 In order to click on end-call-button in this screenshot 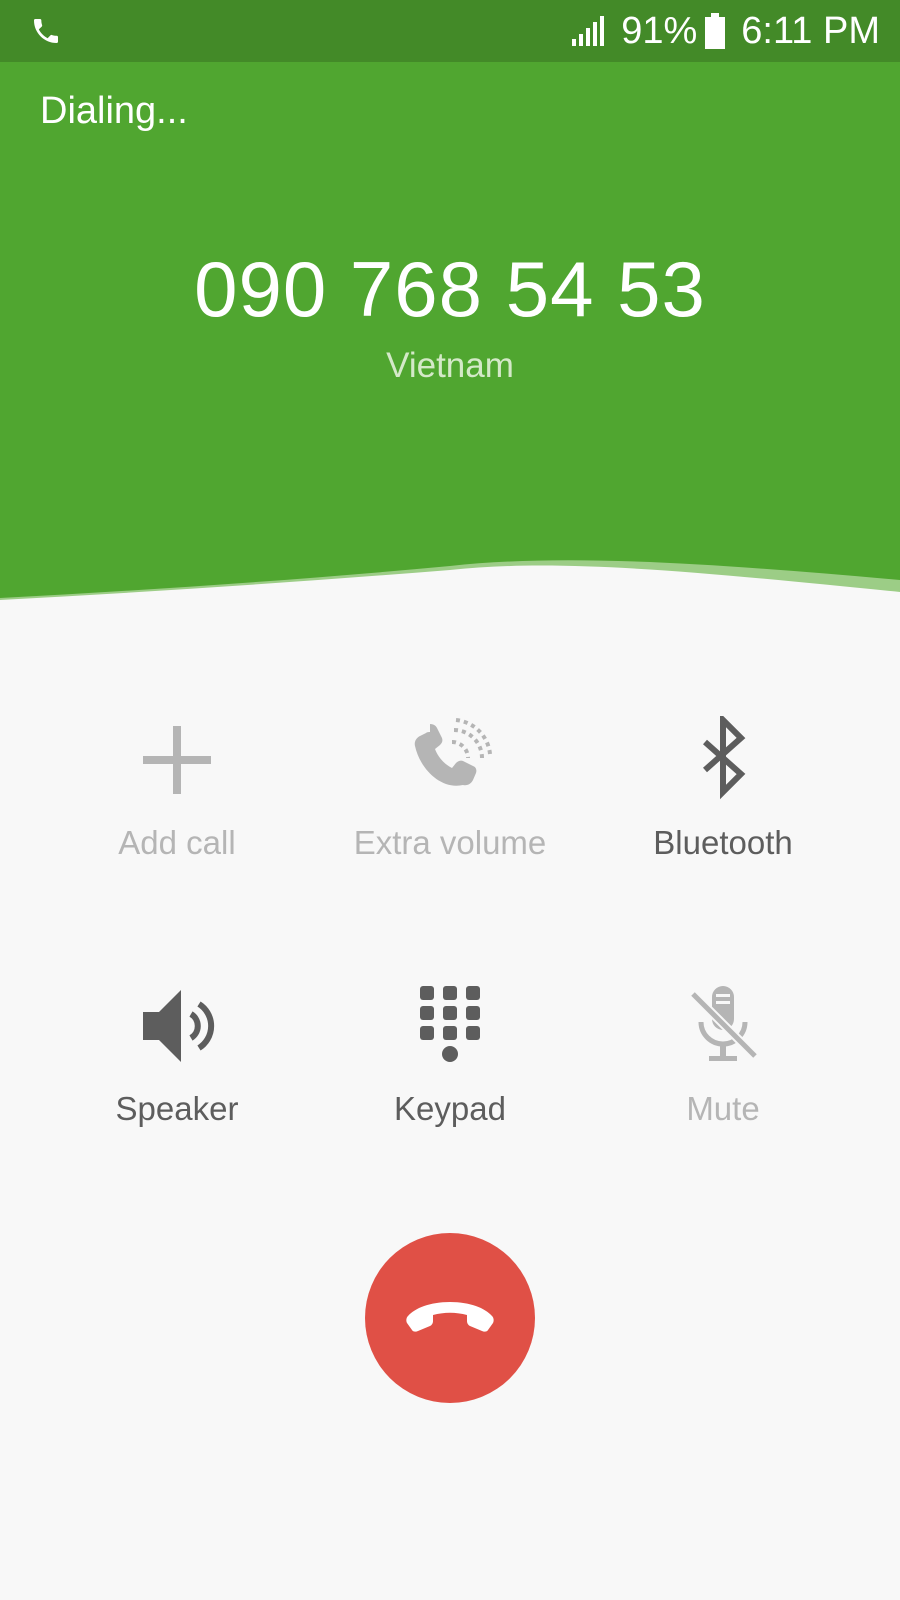, I will do `click(450, 1318)`.